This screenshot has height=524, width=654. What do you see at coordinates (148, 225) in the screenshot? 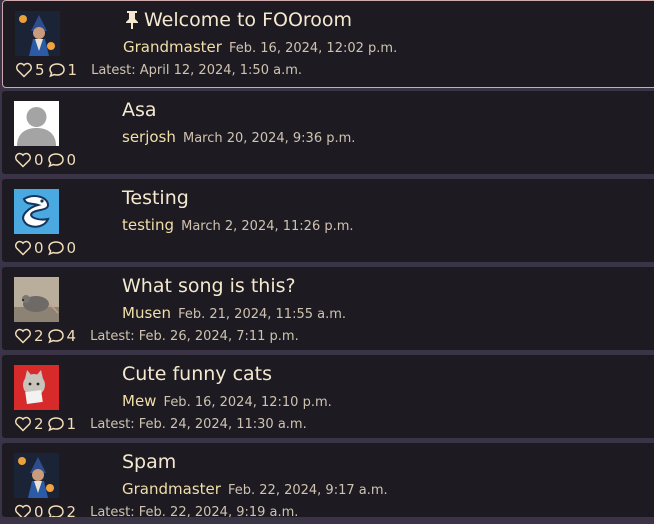
I see `author-link: testing` at bounding box center [148, 225].